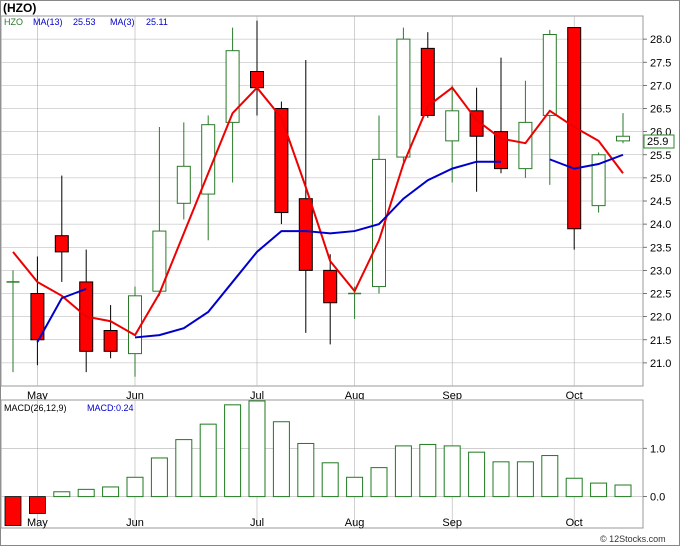  Describe the element at coordinates (657, 142) in the screenshot. I see `price-tag: 25.9` at that location.